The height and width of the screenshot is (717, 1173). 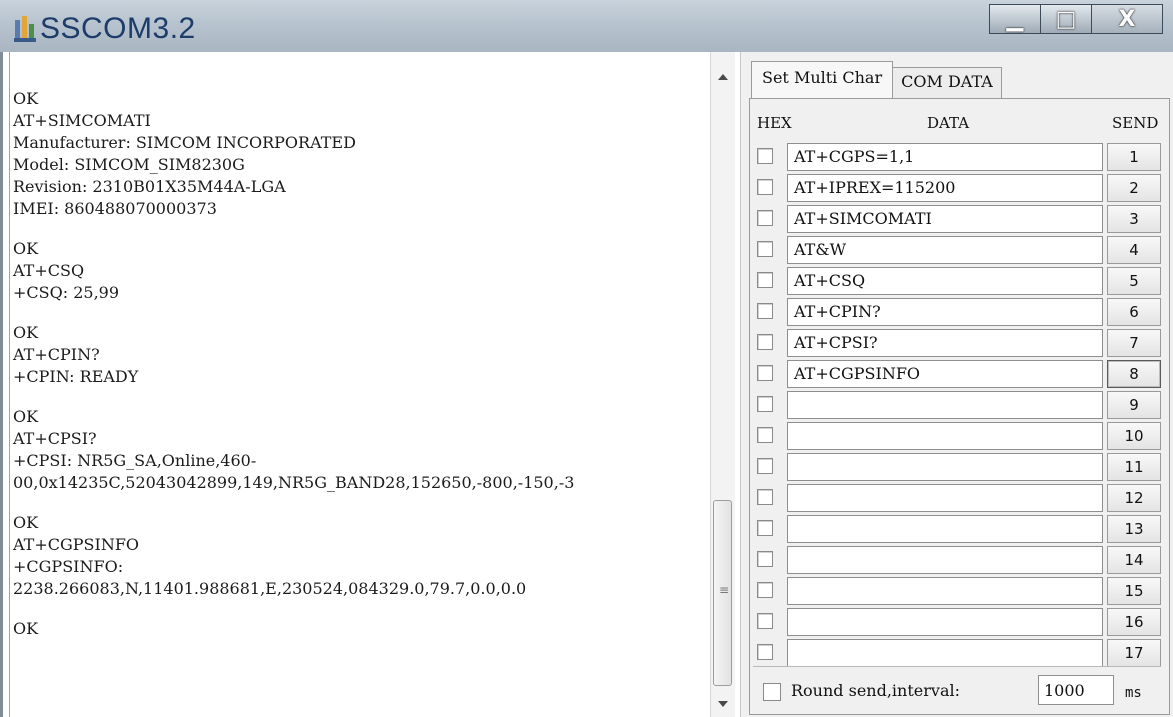 I want to click on tab-set-multi-char: Set Multi Char, so click(x=822, y=79).